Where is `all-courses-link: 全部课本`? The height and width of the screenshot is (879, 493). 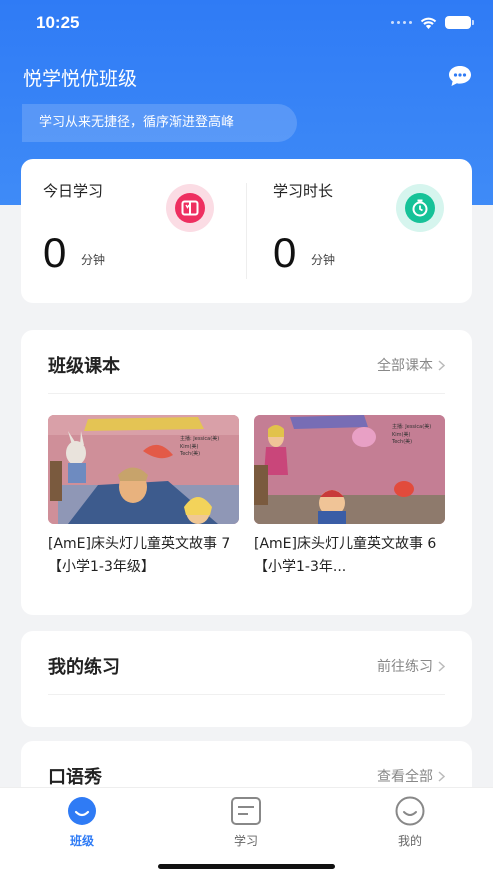 all-courses-link: 全部课本 is located at coordinates (411, 365).